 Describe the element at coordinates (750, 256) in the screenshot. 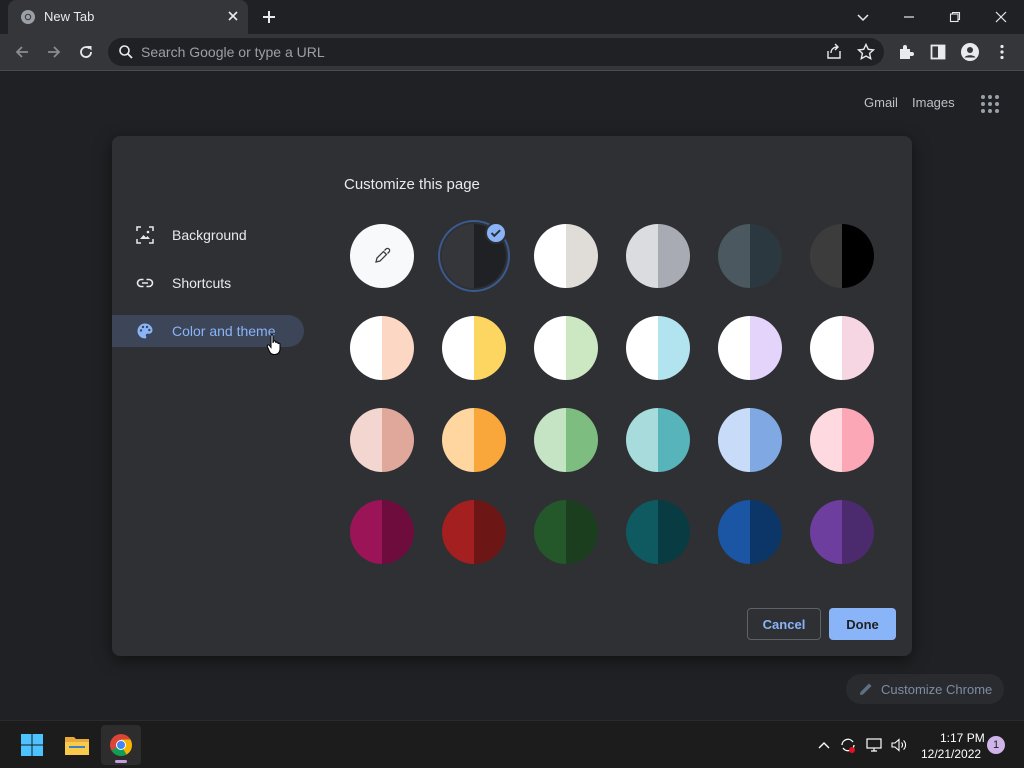

I see `color-swatch-slate` at that location.